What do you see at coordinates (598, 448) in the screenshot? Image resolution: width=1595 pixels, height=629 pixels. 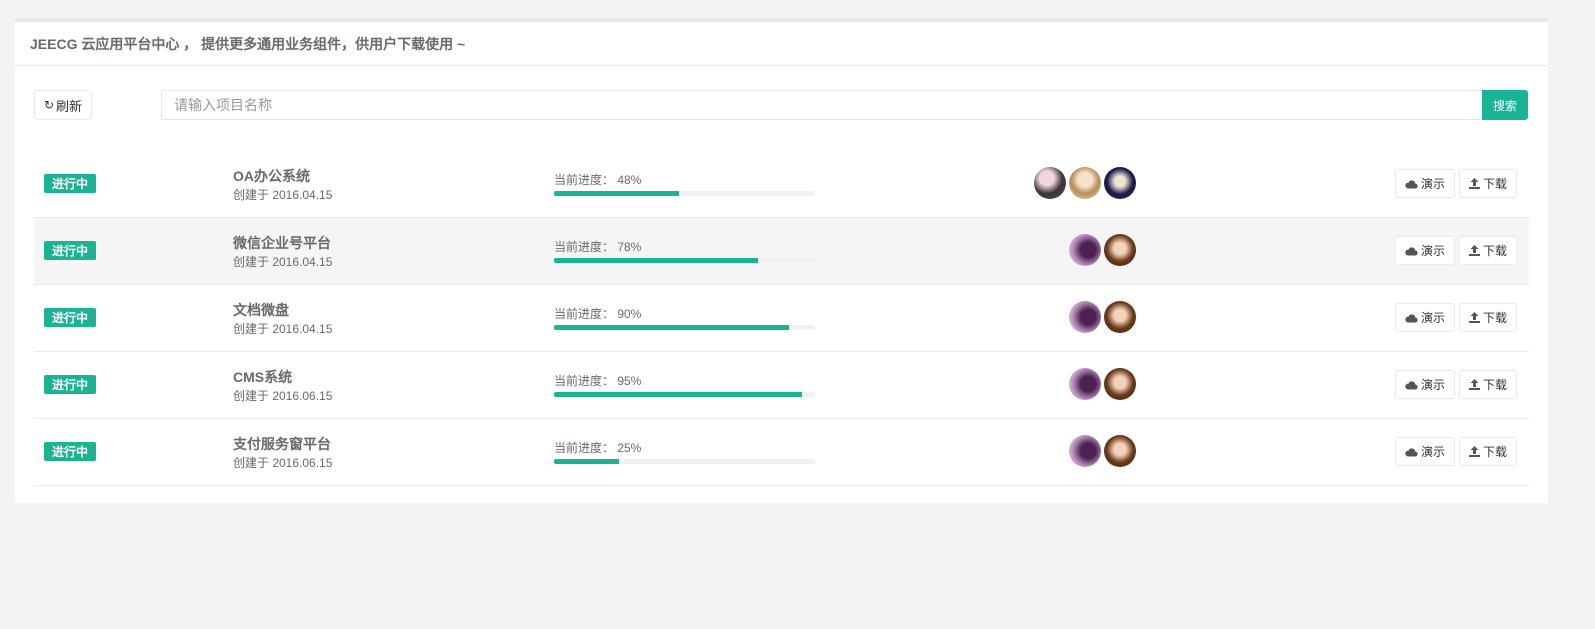 I see `progress-label: 当前进度： 25%` at bounding box center [598, 448].